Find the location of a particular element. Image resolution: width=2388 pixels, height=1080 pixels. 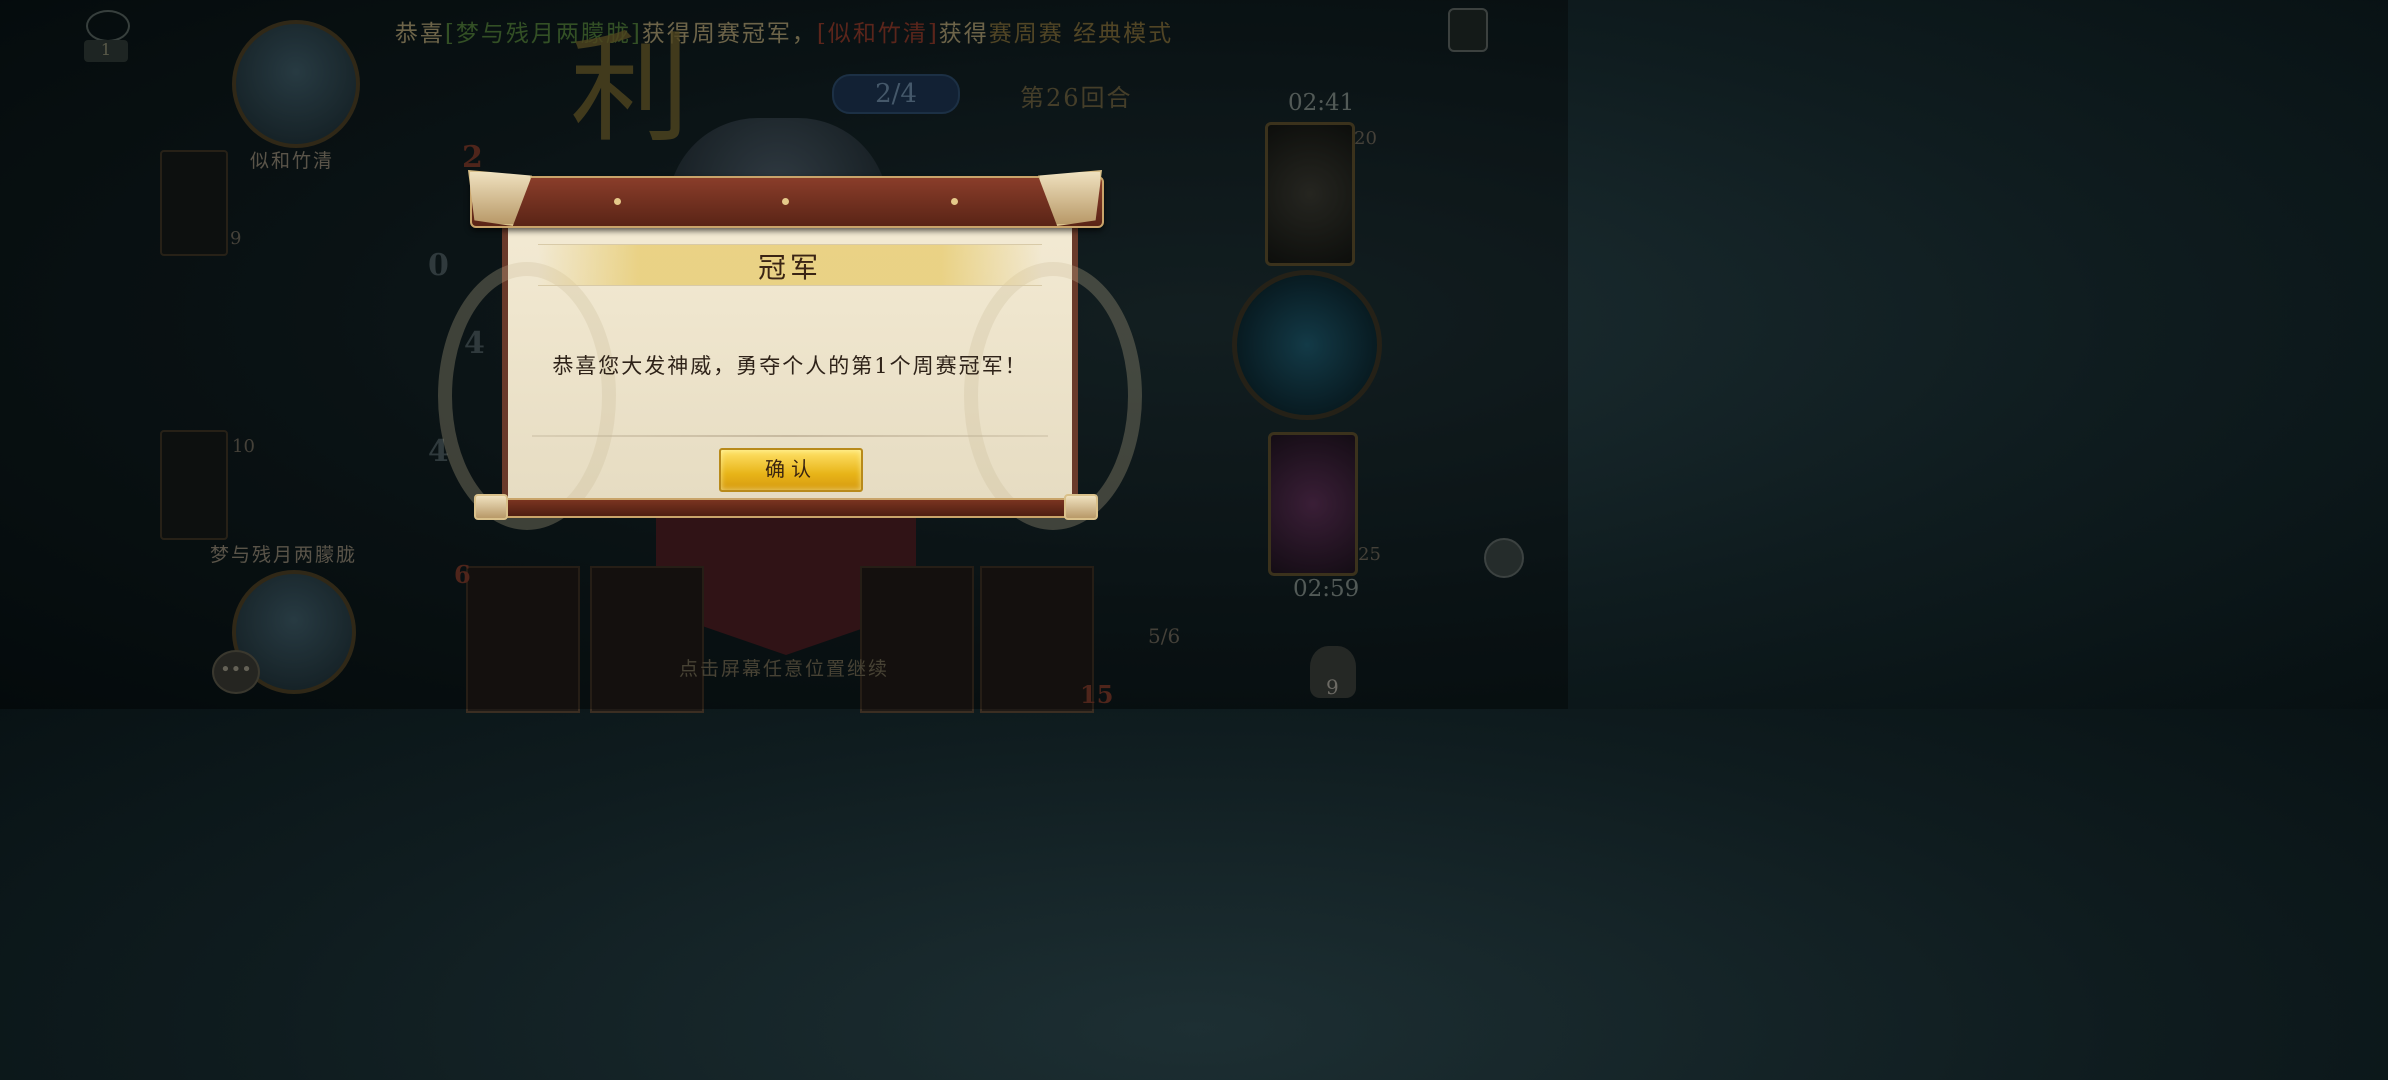

draw-pile is located at coordinates (1310, 194).